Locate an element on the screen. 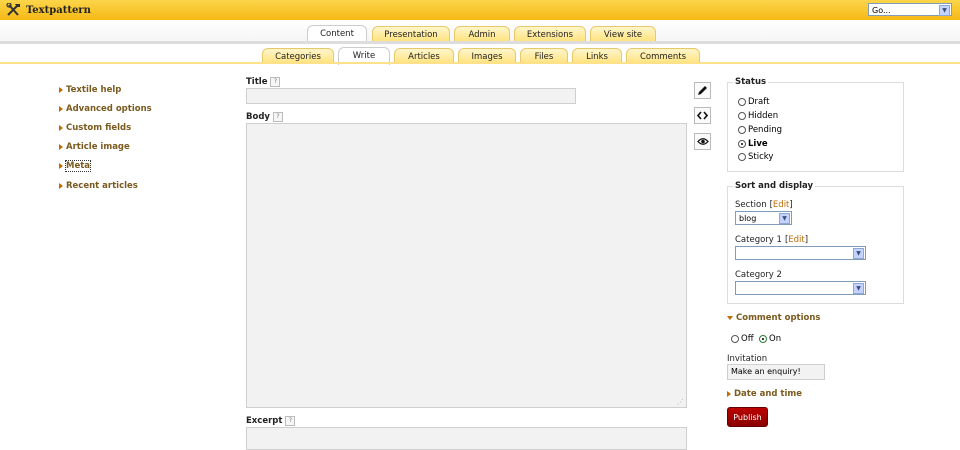  sort-display-legend: Sort and display is located at coordinates (774, 186).